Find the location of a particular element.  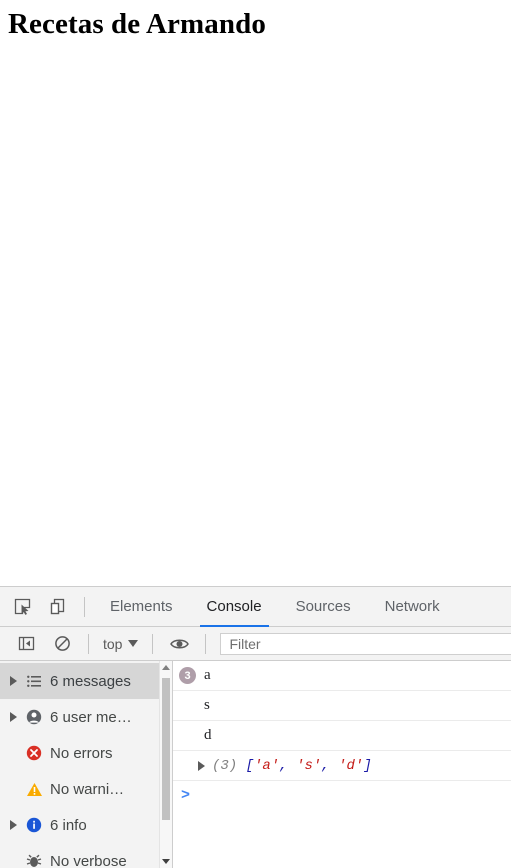

tab-elements-label: Elements is located at coordinates (141, 606).